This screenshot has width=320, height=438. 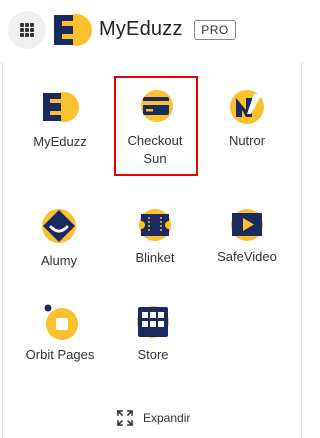 What do you see at coordinates (61, 107) in the screenshot?
I see `myeduzz-icon` at bounding box center [61, 107].